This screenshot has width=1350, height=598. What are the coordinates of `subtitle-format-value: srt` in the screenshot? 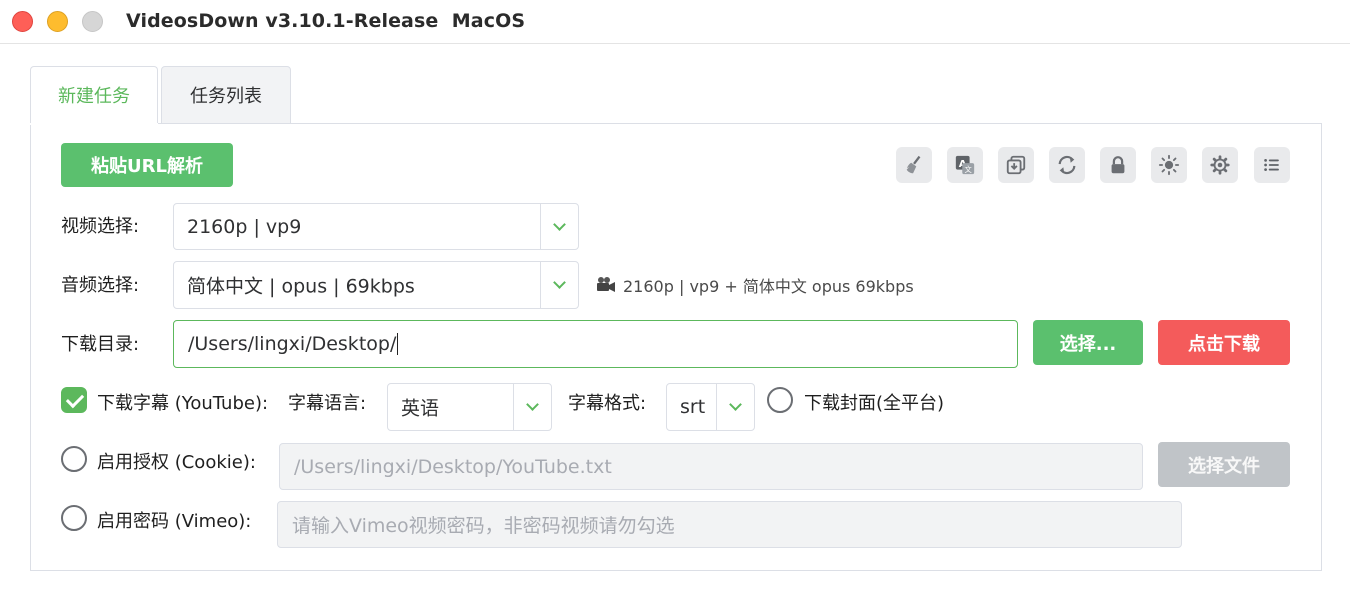 It's located at (693, 407).